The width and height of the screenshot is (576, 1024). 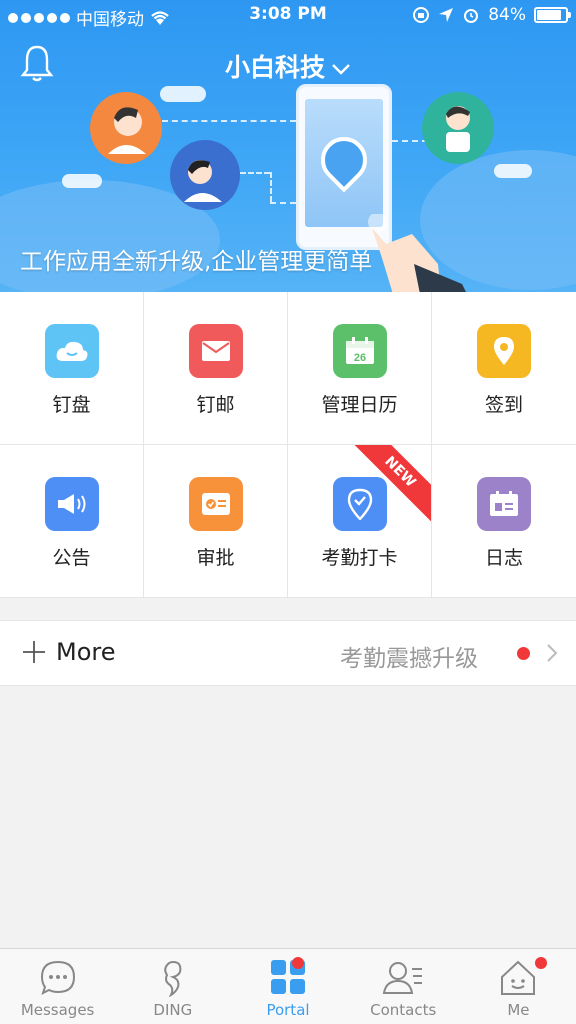 I want to click on app-label: 日志, so click(x=503, y=558).